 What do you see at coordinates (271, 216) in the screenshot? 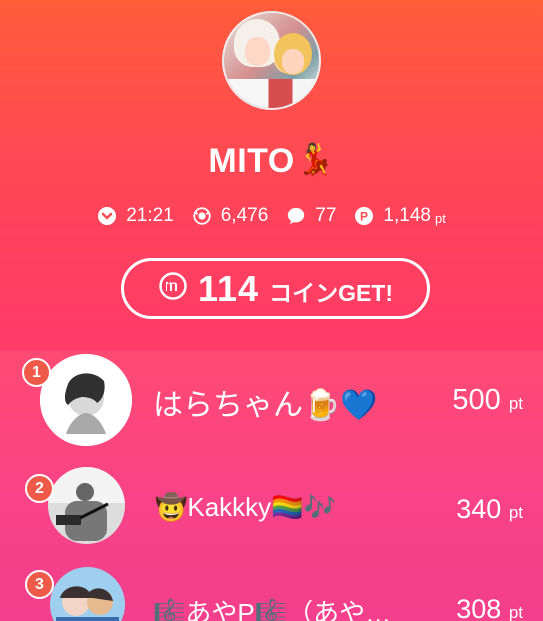
I see `stream-stats: 21:21 6,476 77 P 1,148 pt` at bounding box center [271, 216].